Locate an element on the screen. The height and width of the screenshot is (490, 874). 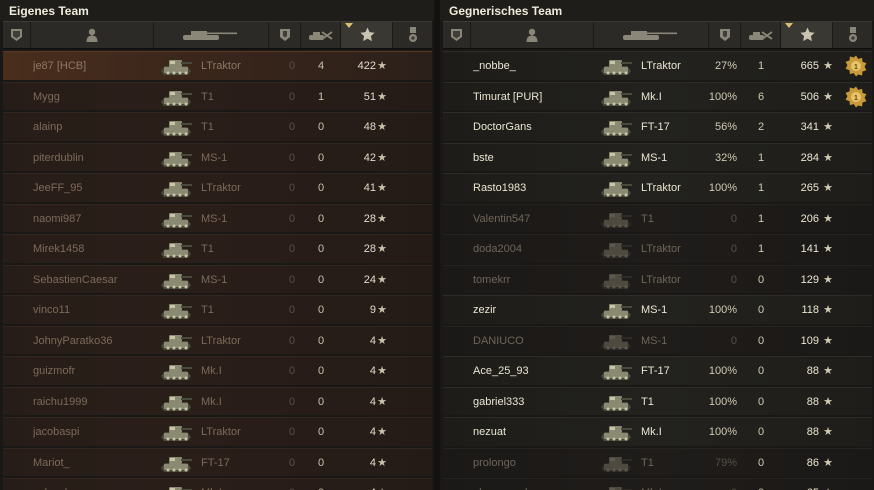
player-name: calancha is located at coordinates (92, 484).